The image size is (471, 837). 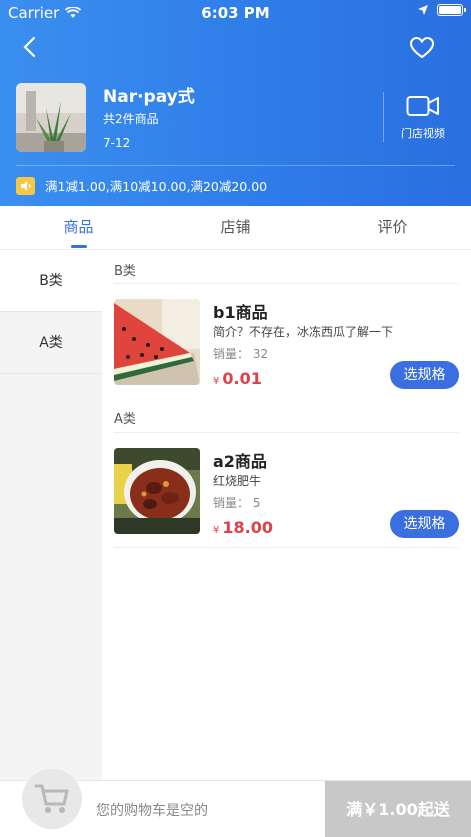 I want to click on sidebar-item-a: A类, so click(x=51, y=343).